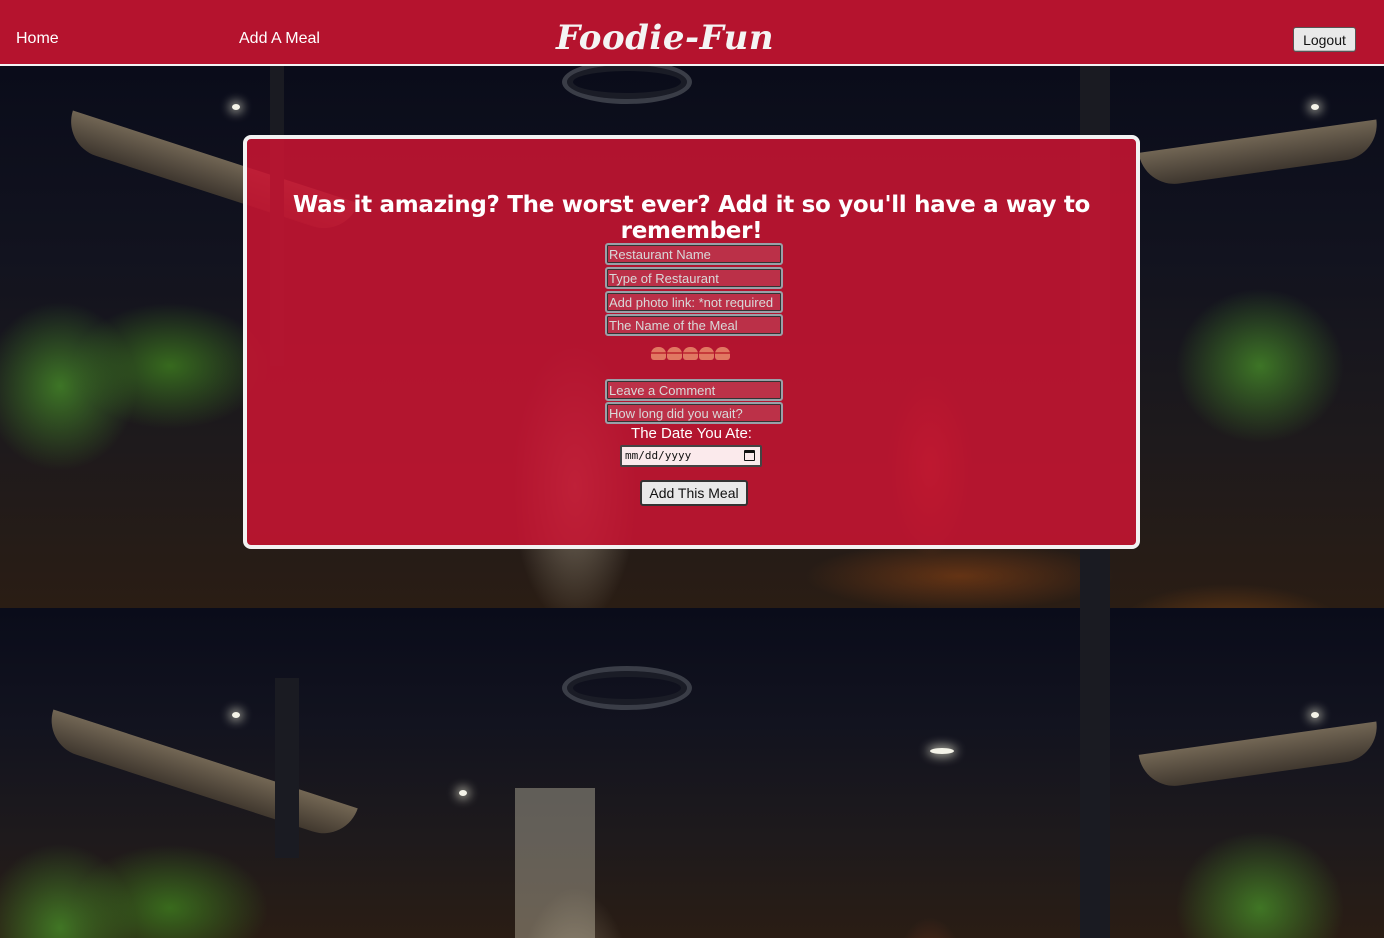 This screenshot has height=938, width=1384. I want to click on date-label: The Date You Ate:, so click(691, 433).